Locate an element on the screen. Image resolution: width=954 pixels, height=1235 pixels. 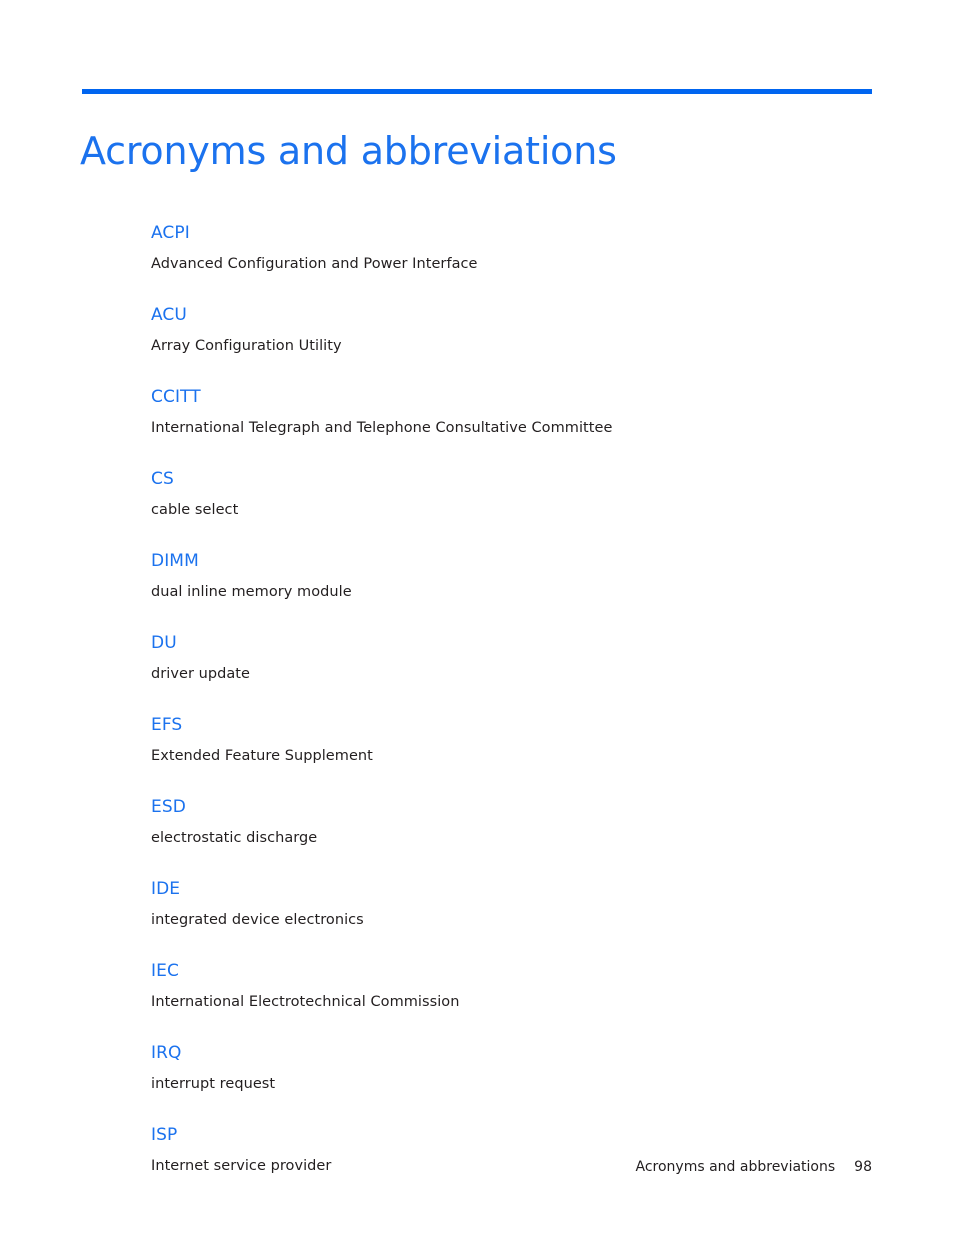
footer-page-number: 98 is located at coordinates (863, 1167).